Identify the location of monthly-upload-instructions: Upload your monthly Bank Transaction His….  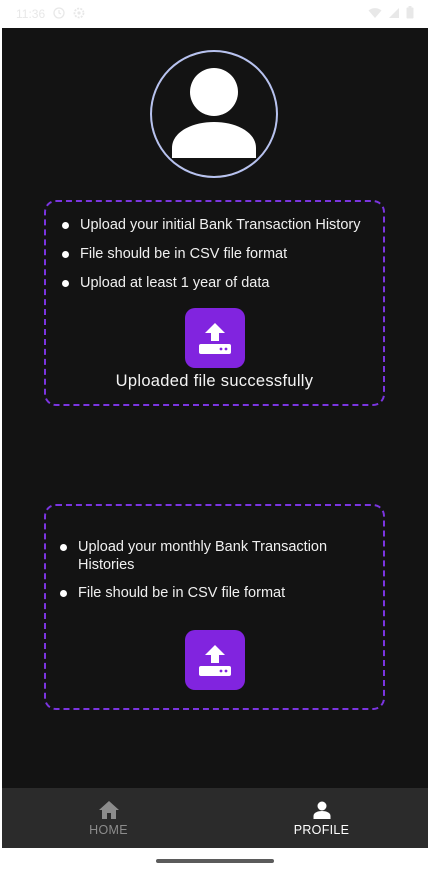
(217, 575).